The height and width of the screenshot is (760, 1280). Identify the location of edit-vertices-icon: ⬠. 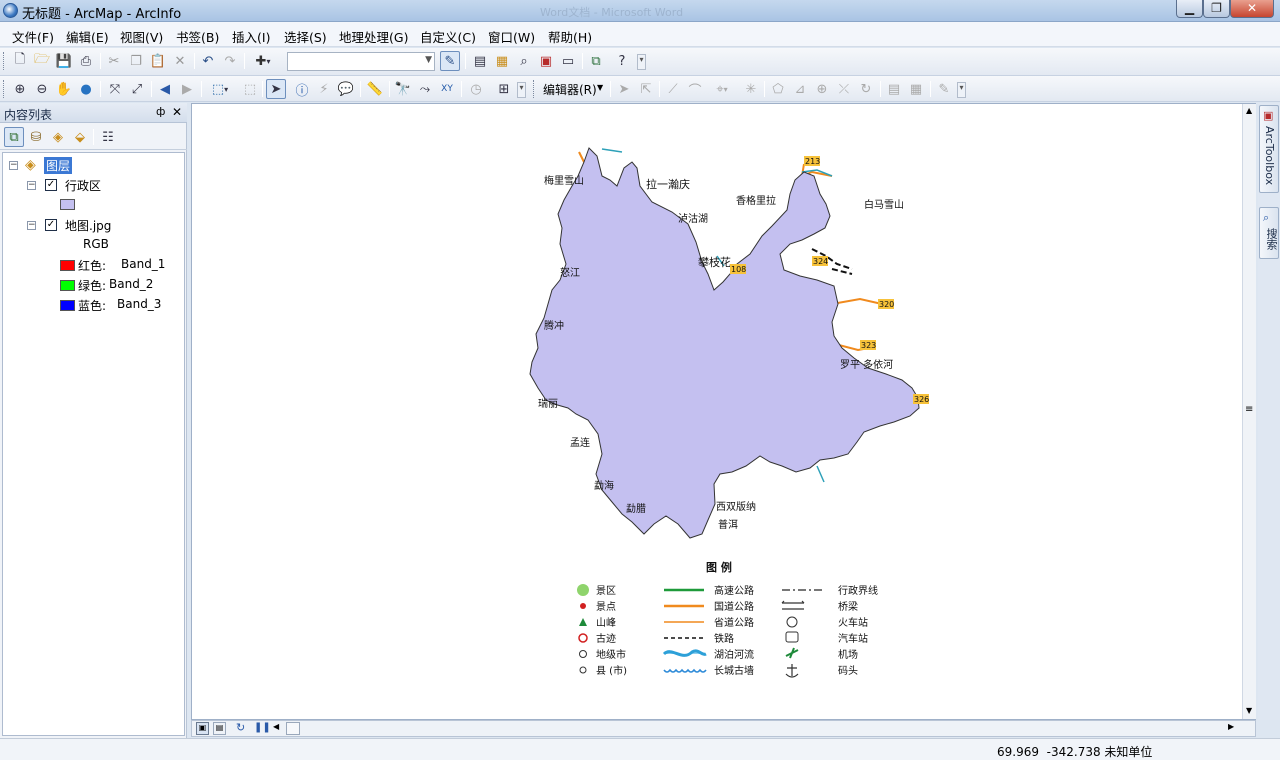
(778, 89).